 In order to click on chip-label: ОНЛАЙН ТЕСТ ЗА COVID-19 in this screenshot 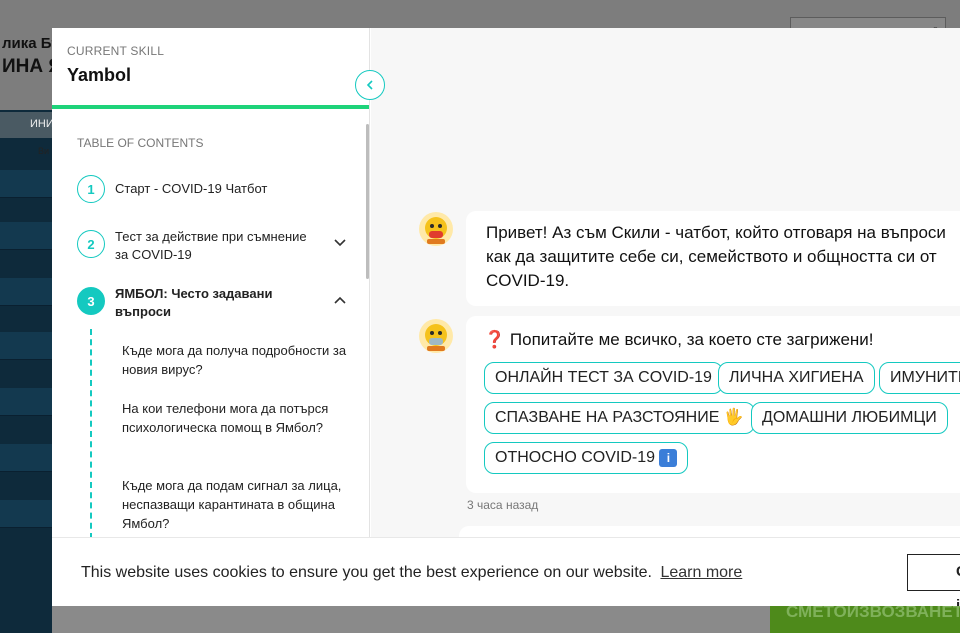, I will do `click(603, 377)`.